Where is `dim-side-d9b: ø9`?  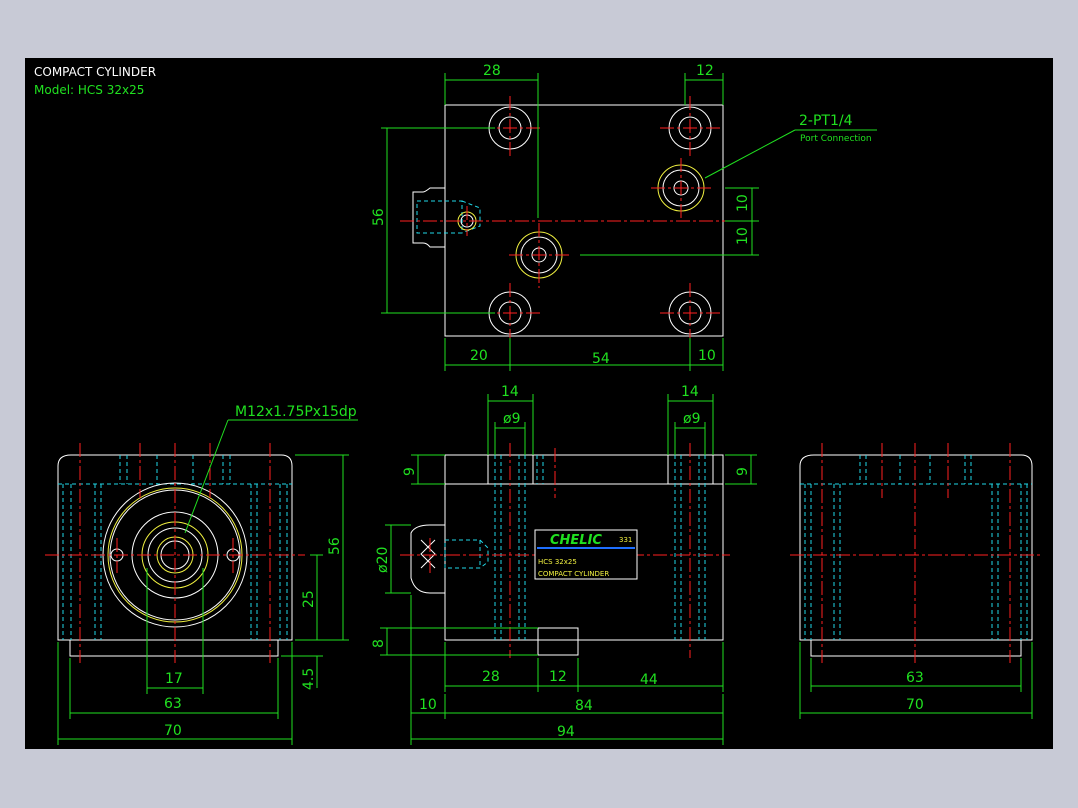 dim-side-d9b: ø9 is located at coordinates (691, 419).